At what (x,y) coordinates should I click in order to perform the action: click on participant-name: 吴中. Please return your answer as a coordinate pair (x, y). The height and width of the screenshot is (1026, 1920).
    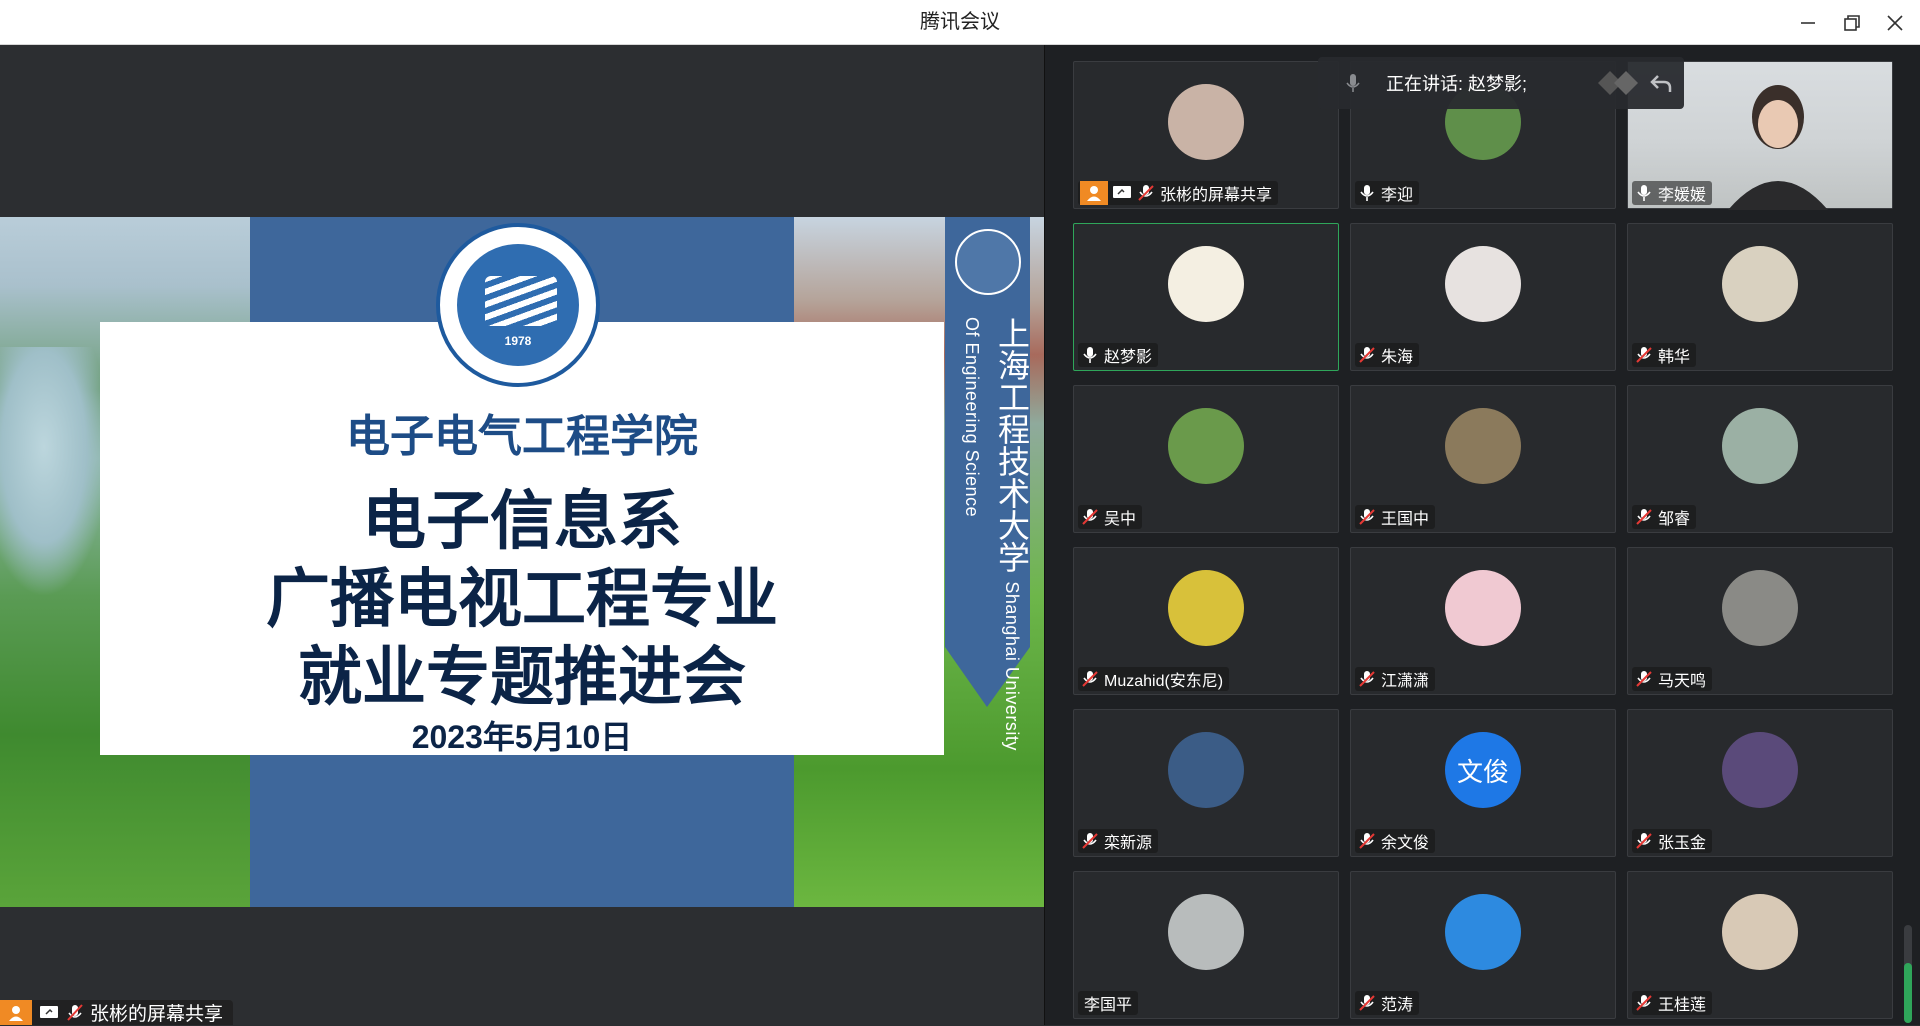
    Looking at the image, I should click on (1120, 519).